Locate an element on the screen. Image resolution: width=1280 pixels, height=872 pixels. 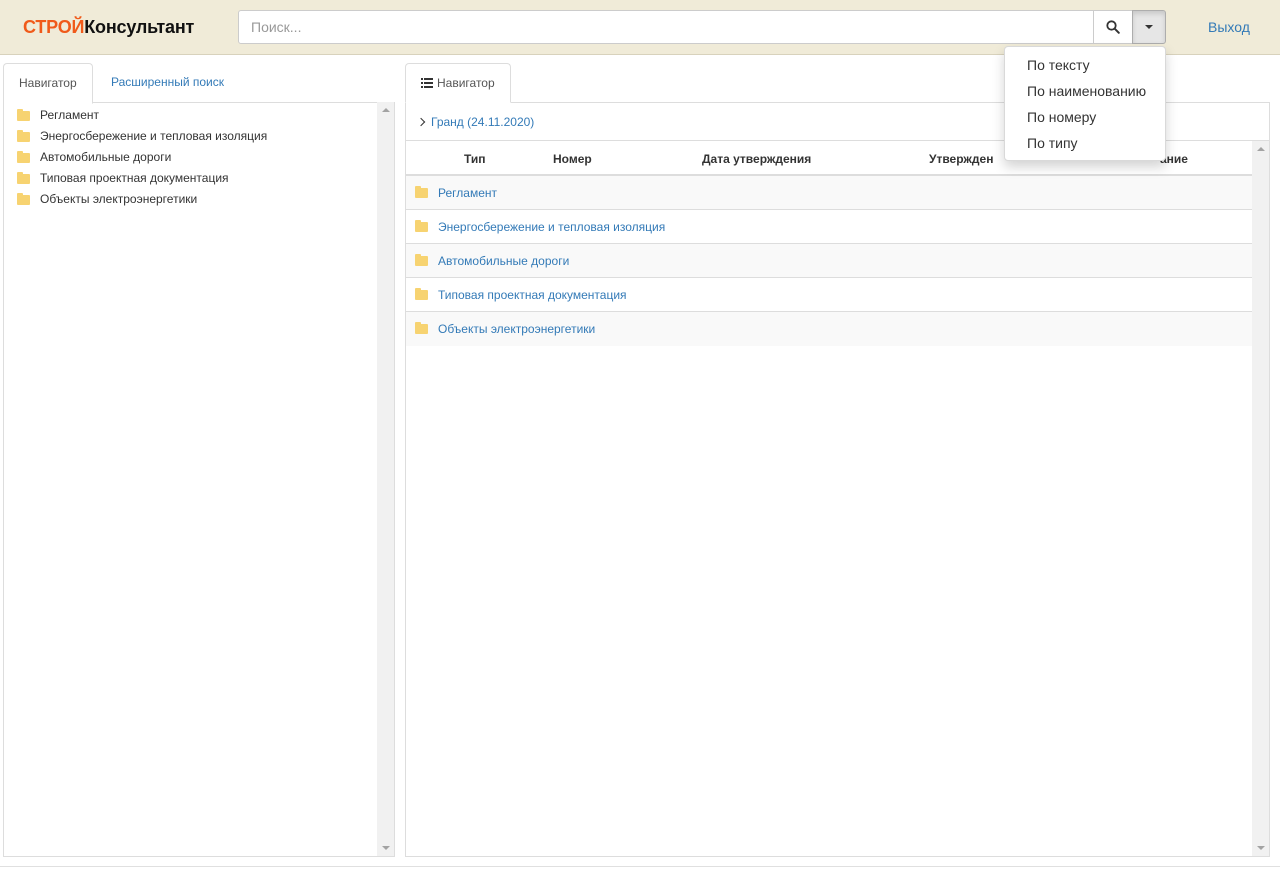
tree-item: Типовая проектная документация is located at coordinates (191, 178).